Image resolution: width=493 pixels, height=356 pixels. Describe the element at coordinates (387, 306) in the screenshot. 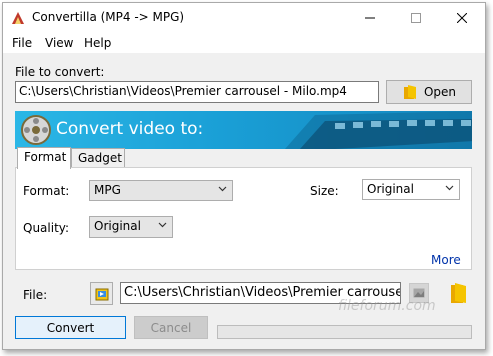

I see `watermark-text: fileforum.com` at that location.